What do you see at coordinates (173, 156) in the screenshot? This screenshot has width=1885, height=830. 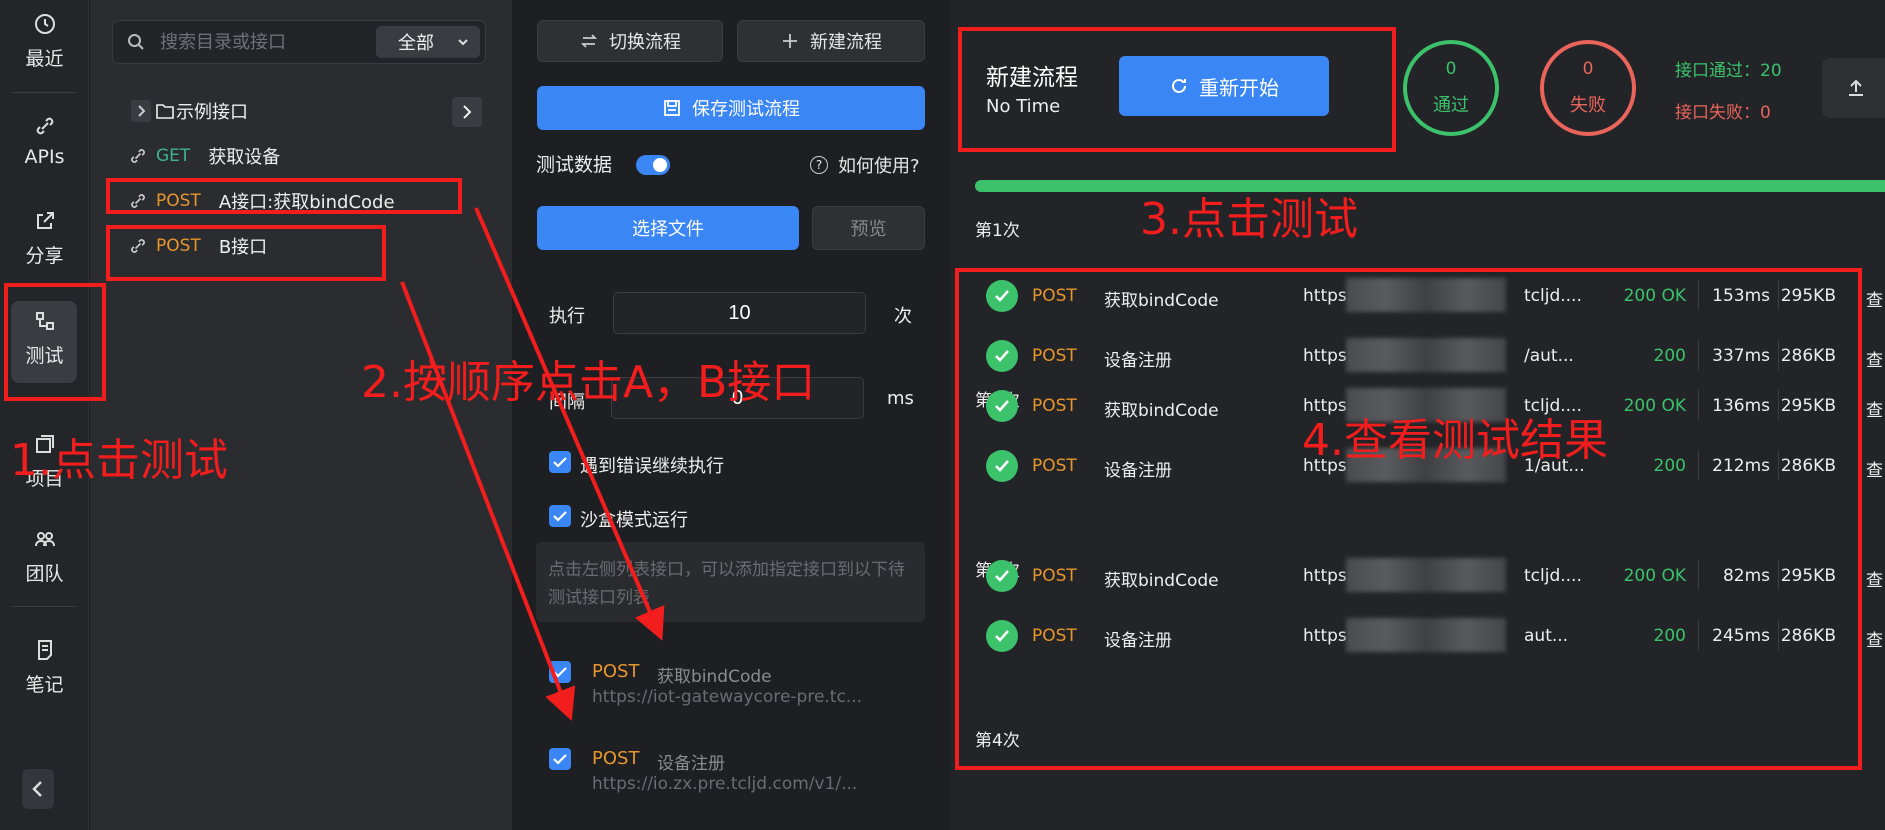 I see `method-badge: GET` at bounding box center [173, 156].